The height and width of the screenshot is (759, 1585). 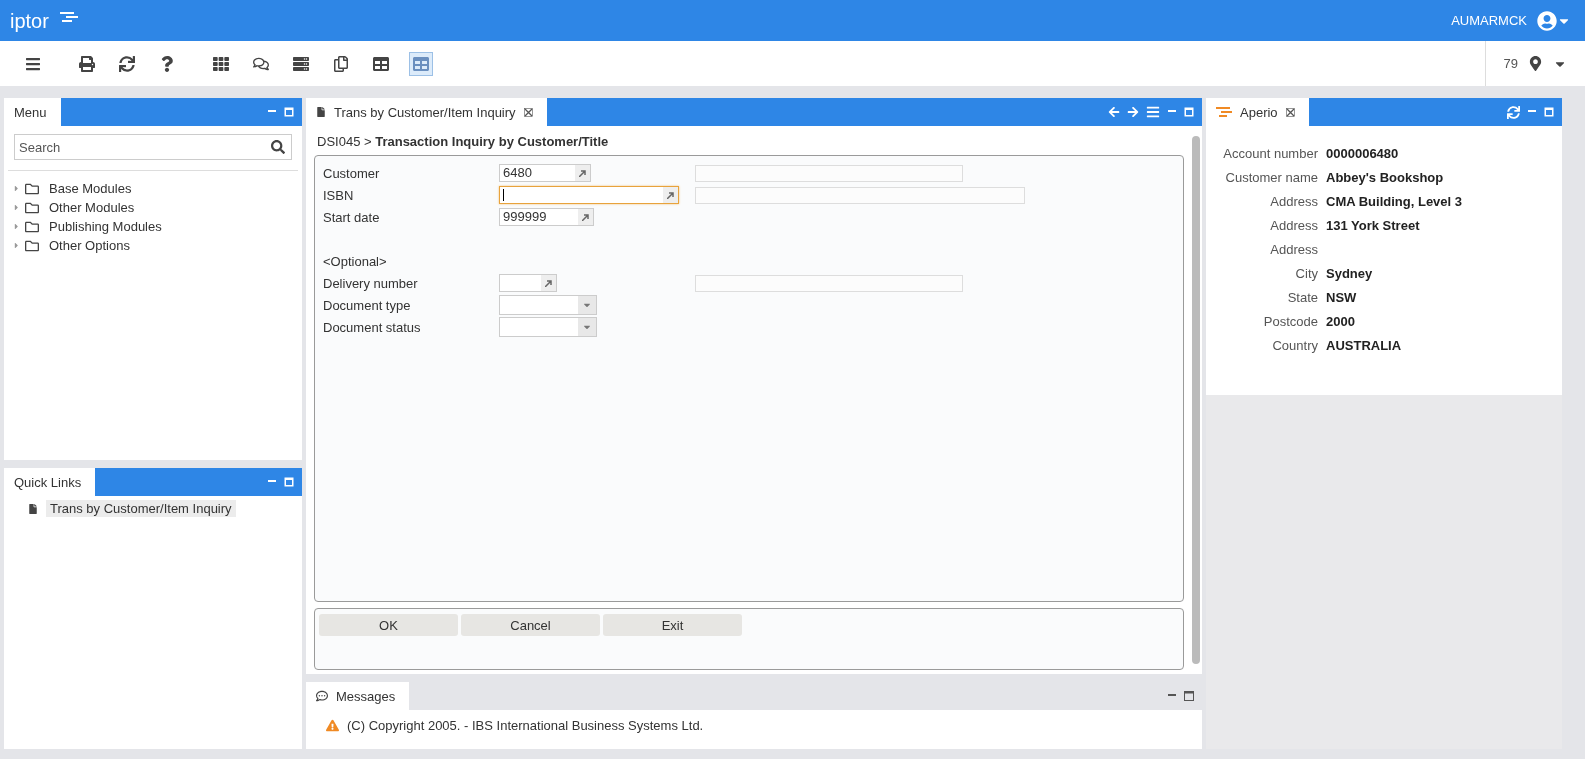 What do you see at coordinates (1373, 225) in the screenshot?
I see `detail-value: 131 York Street` at bounding box center [1373, 225].